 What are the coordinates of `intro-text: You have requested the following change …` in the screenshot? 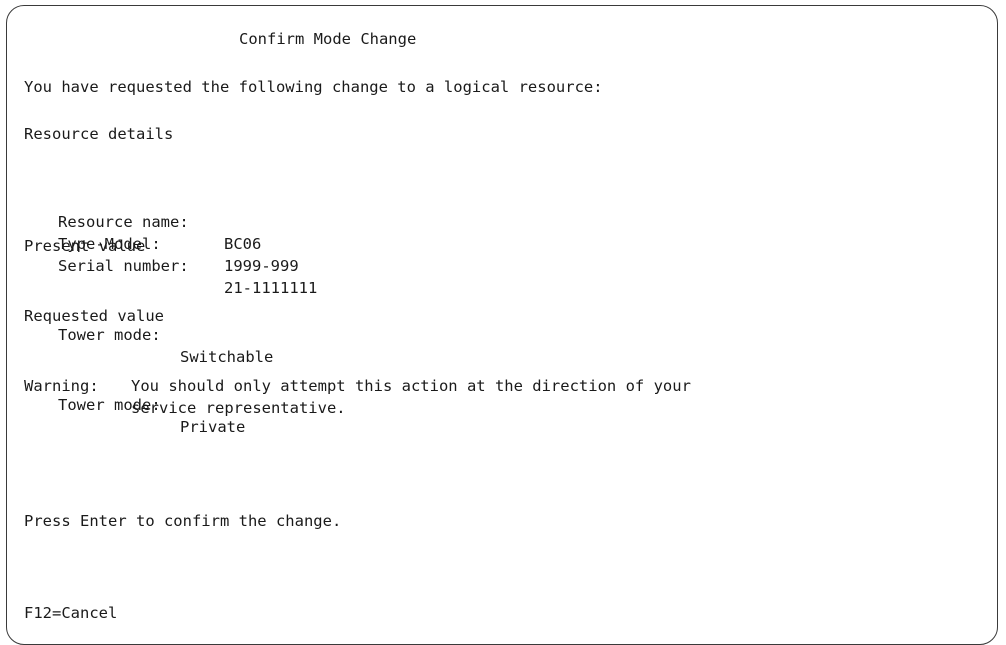 It's located at (313, 87).